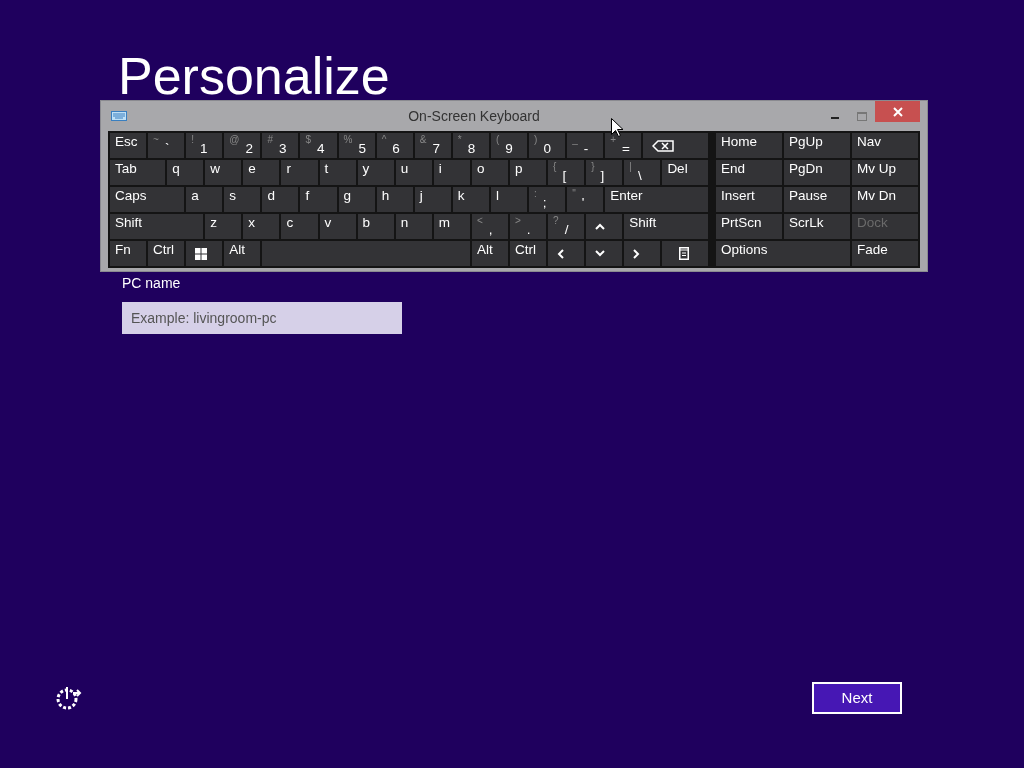 This screenshot has height=768, width=1024. What do you see at coordinates (261, 172) in the screenshot?
I see `keyboard-key: e` at bounding box center [261, 172].